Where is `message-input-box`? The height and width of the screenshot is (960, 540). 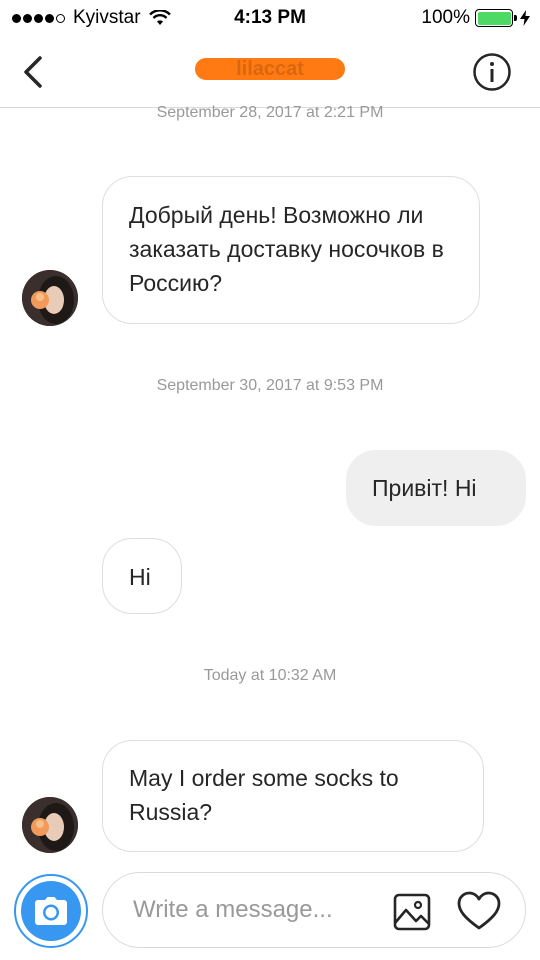
message-input-box is located at coordinates (314, 910).